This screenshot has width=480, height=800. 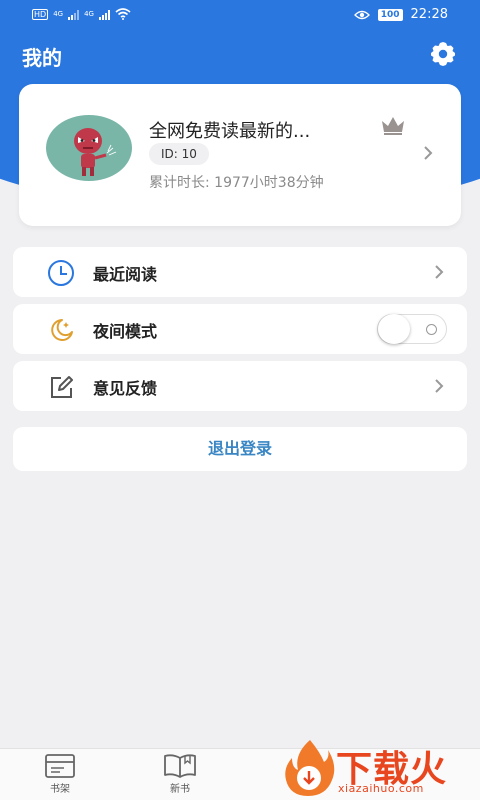 I want to click on feedback-label: 意见反馈, so click(x=125, y=388).